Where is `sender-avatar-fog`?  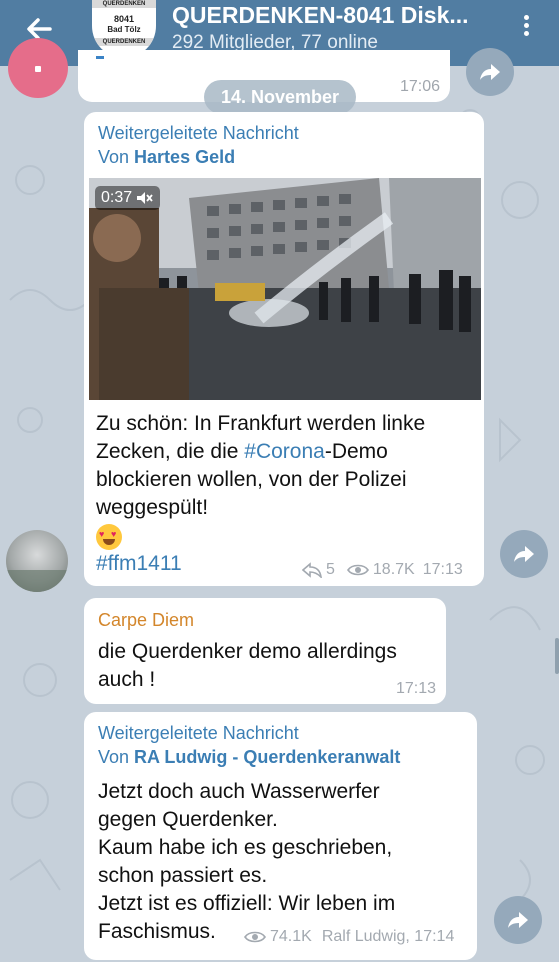 sender-avatar-fog is located at coordinates (37, 561).